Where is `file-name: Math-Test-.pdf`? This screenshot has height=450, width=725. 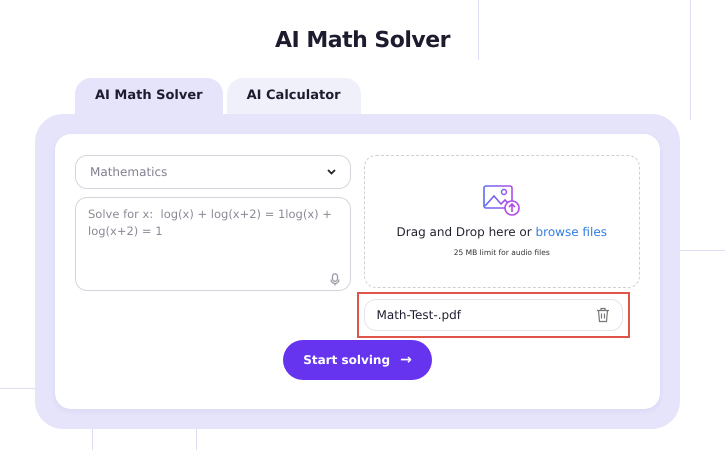
file-name: Math-Test-.pdf is located at coordinates (418, 315).